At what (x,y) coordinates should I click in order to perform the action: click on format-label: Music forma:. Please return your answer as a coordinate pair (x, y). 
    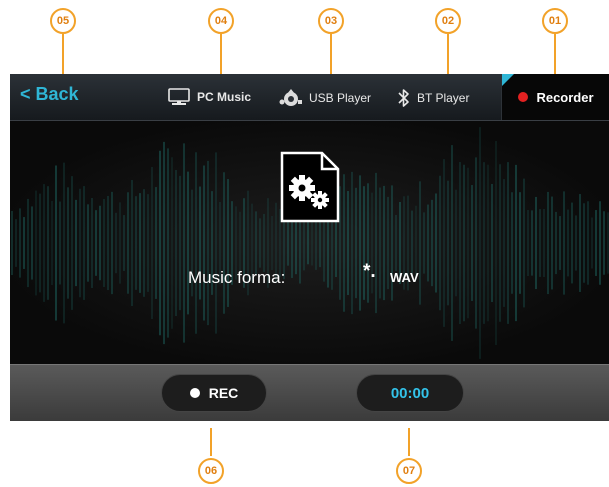
    Looking at the image, I should click on (237, 277).